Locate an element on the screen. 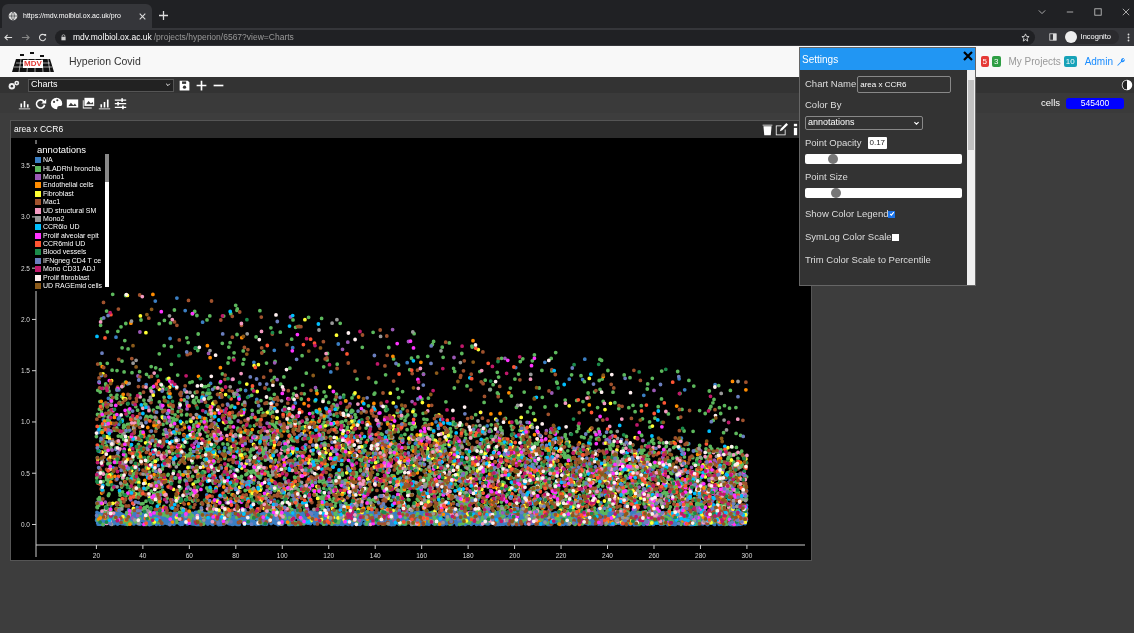 Image resolution: width=1134 pixels, height=633 pixels. plus-icon is located at coordinates (201, 85).